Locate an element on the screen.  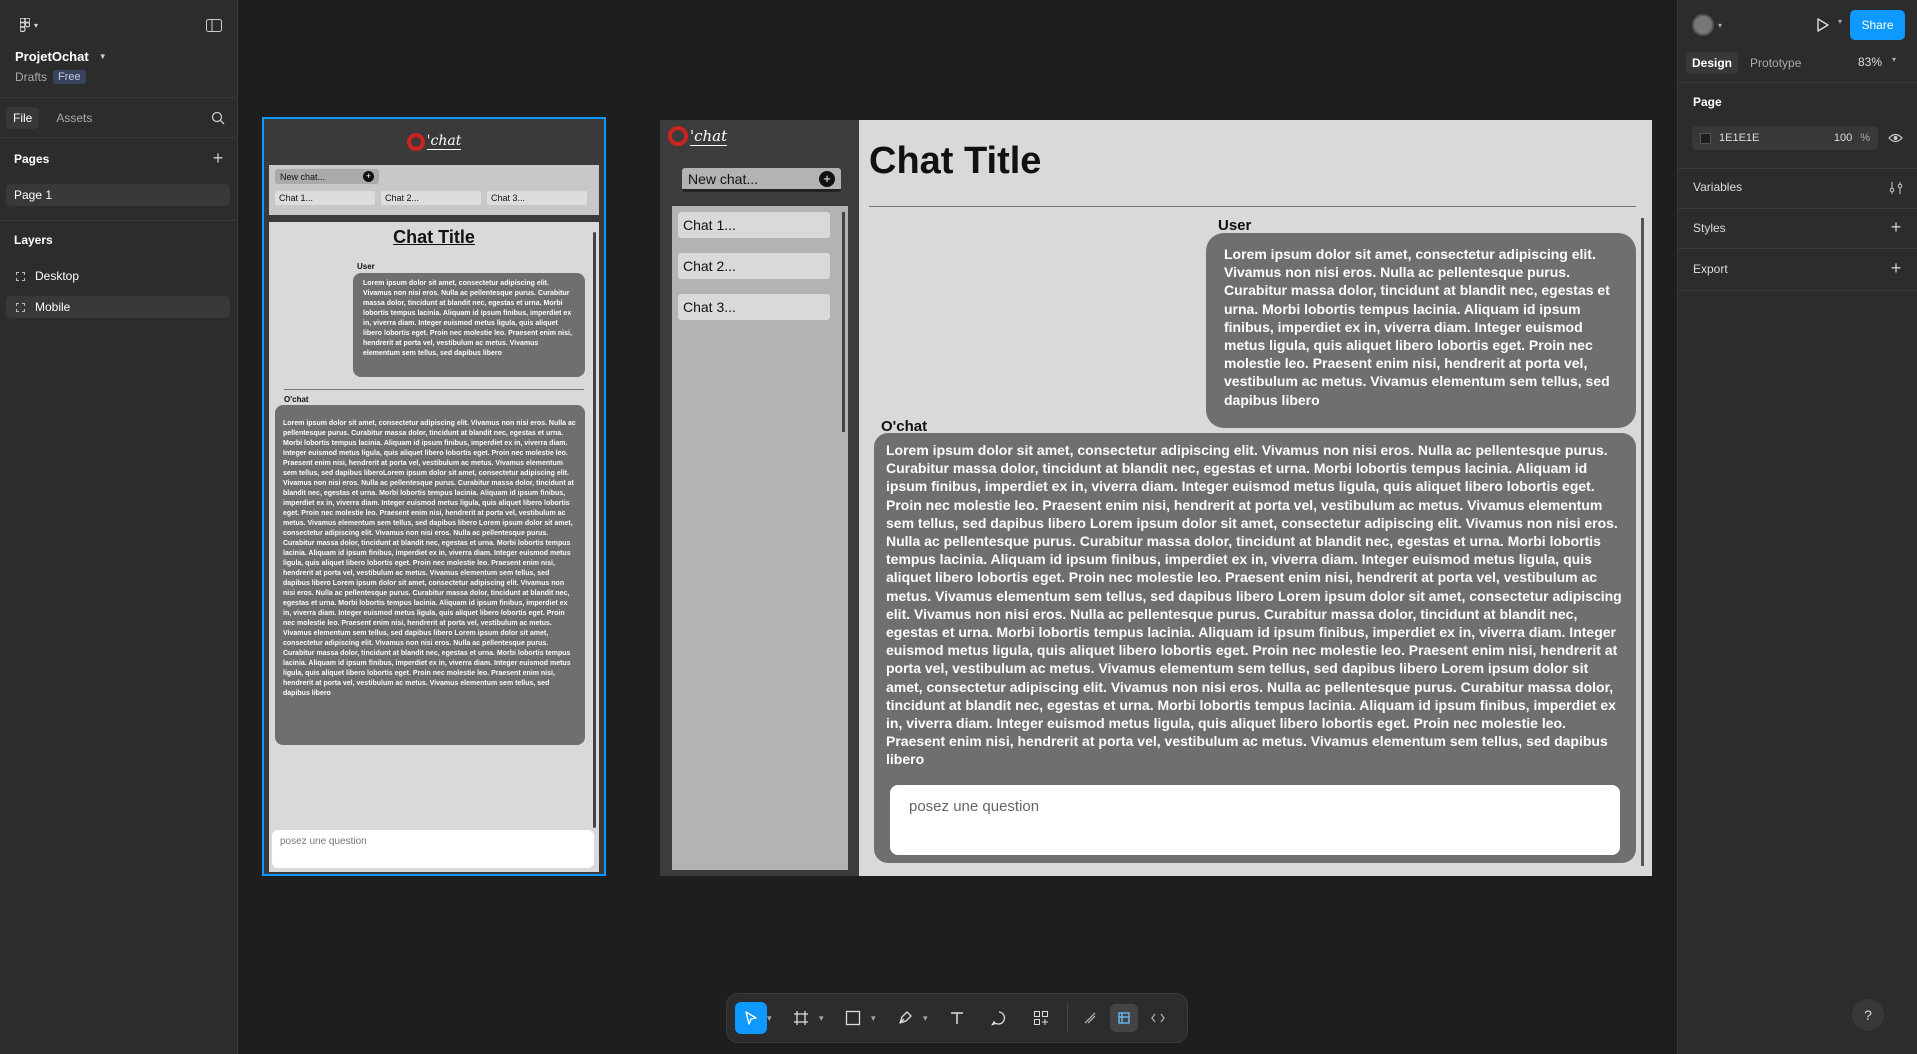
project-name: ProjetOchat is located at coordinates (52, 56).